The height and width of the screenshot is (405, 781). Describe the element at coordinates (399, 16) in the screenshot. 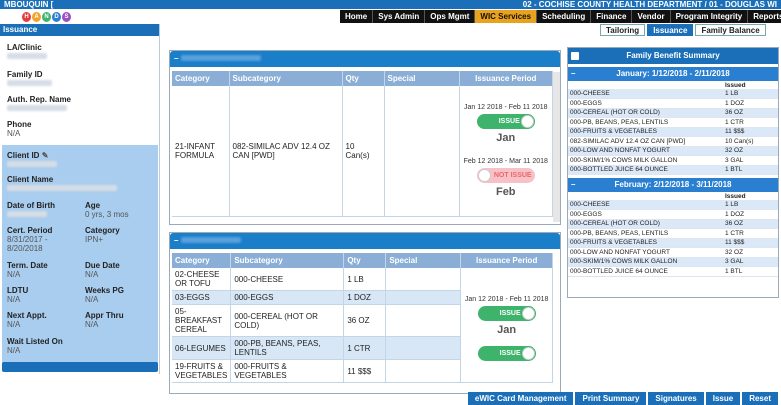

I see `nav-item-sys-admin: Sys Admin` at that location.